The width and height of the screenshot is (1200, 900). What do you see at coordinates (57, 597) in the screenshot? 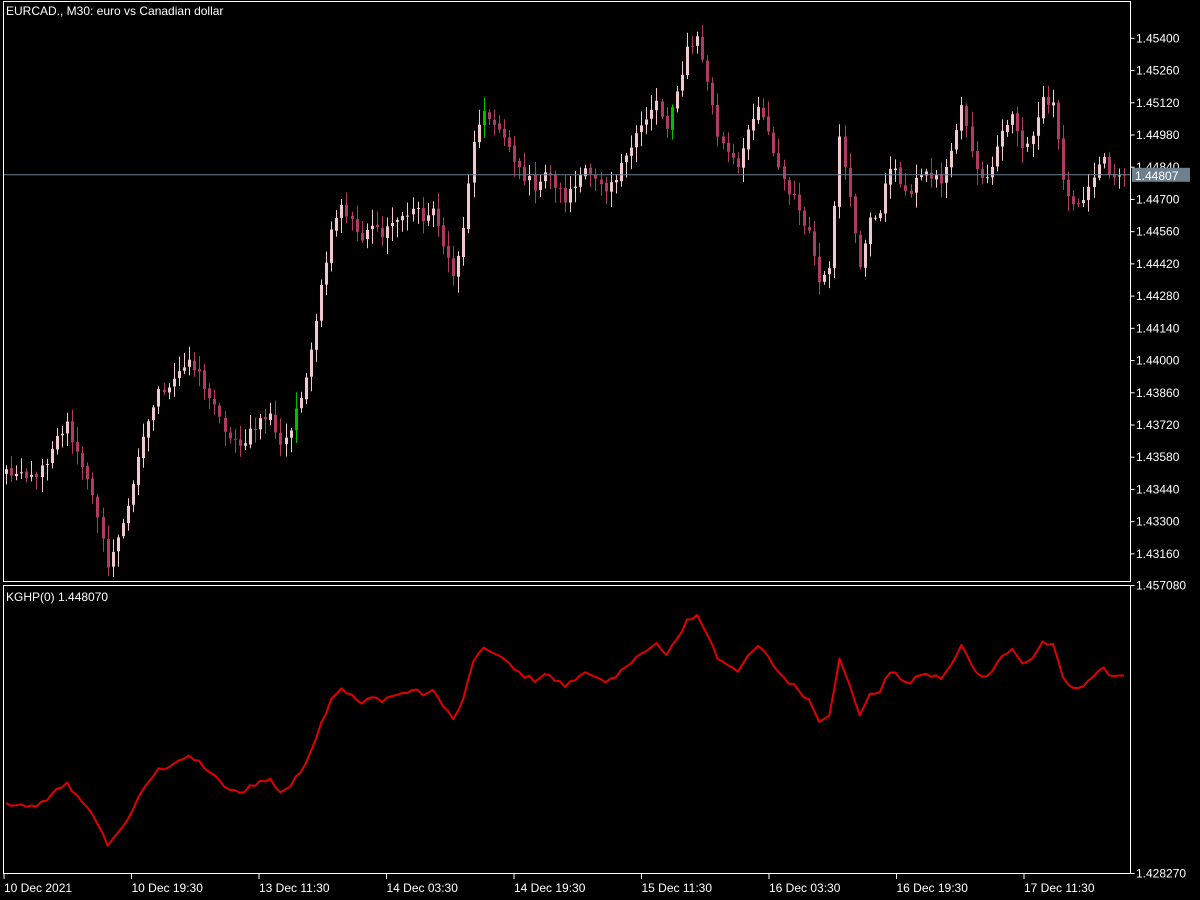
I see `indicator-label: KGHP(0) 1.448070` at bounding box center [57, 597].